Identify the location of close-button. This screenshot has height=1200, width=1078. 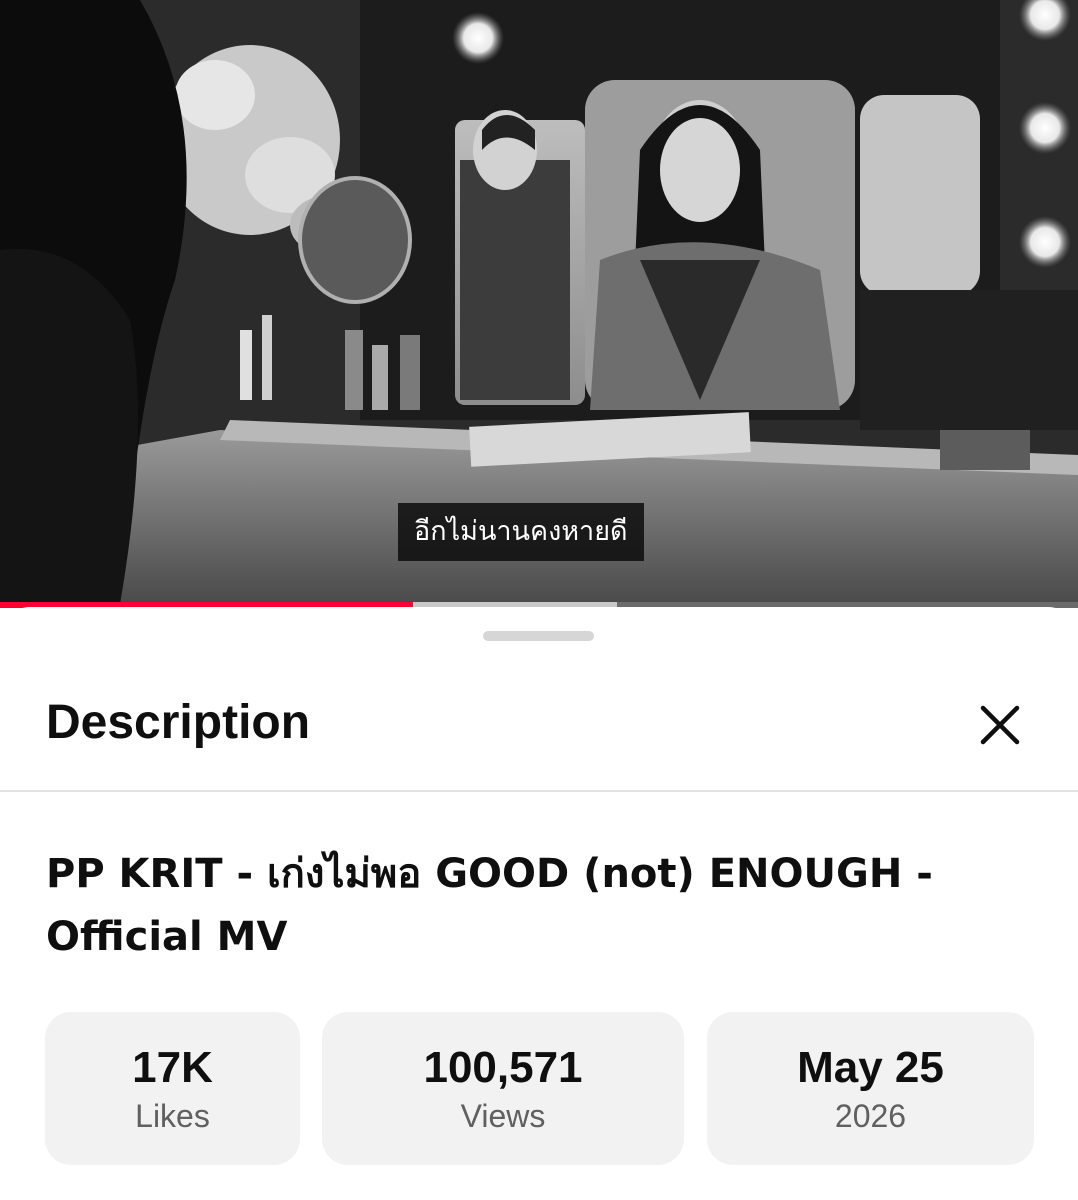
(1000, 725).